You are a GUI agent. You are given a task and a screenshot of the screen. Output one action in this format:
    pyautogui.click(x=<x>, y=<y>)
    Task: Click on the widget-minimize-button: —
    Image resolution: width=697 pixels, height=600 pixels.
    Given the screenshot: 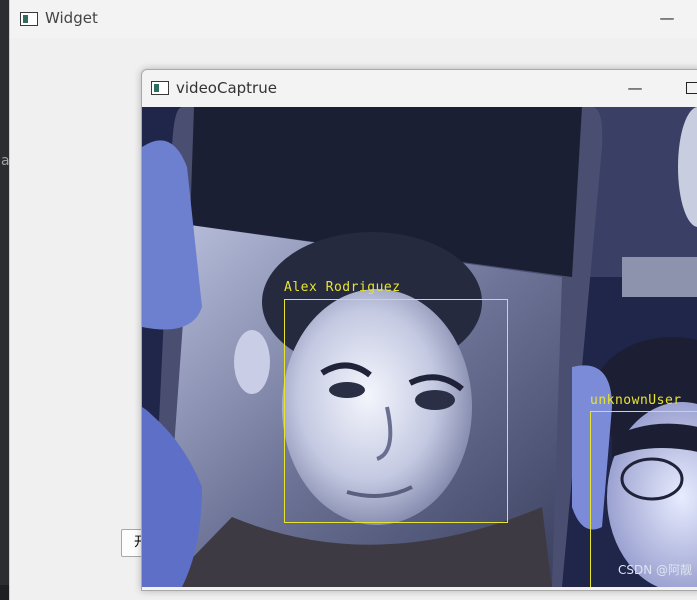 What is the action you would take?
    pyautogui.click(x=667, y=18)
    